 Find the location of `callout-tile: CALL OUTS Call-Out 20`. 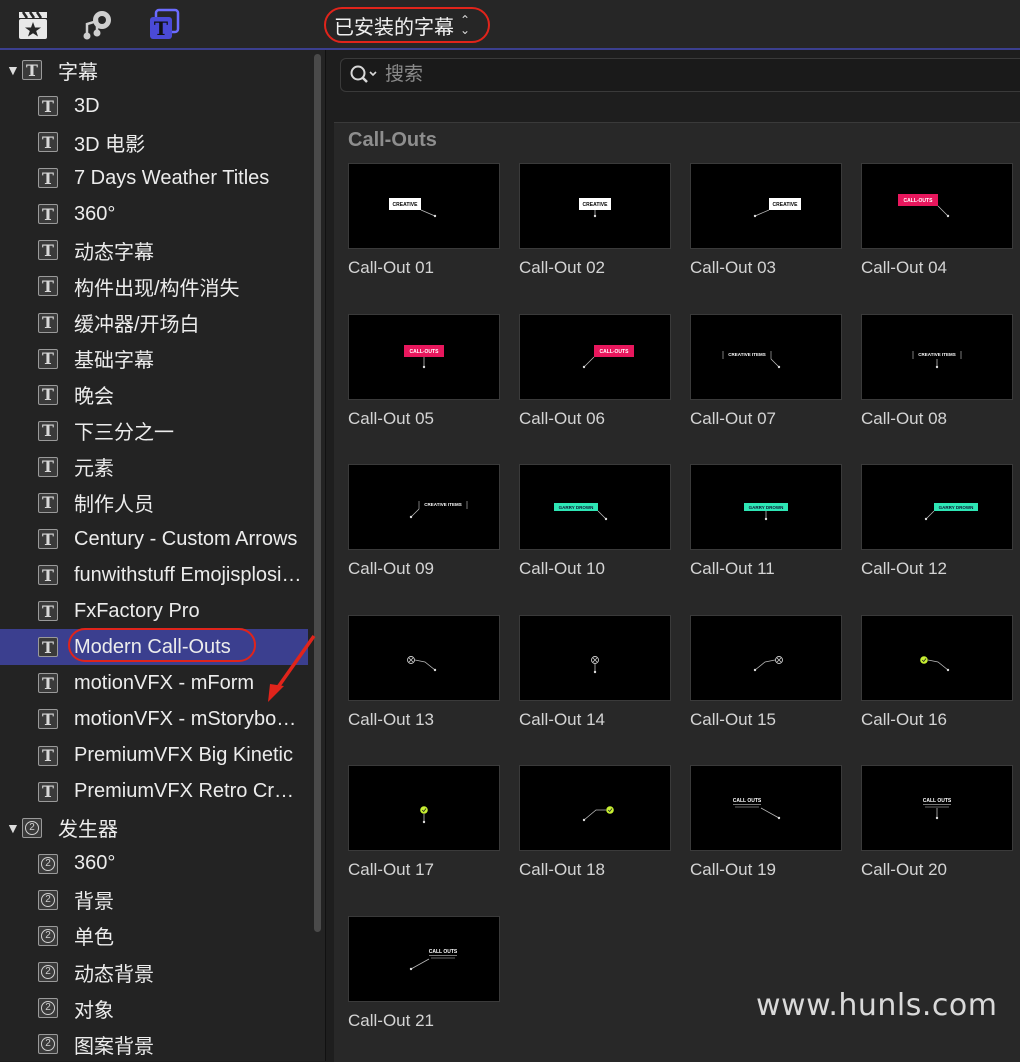

callout-tile: CALL OUTS Call-Out 20 is located at coordinates (937, 835).